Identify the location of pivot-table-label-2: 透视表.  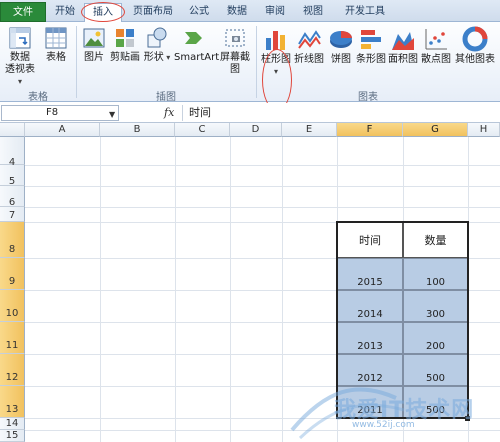
(20, 69).